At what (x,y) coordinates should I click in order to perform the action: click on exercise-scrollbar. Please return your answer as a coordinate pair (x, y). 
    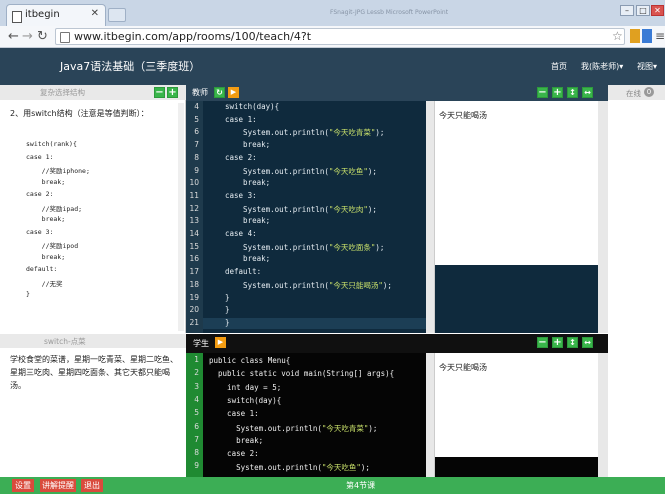
    Looking at the image, I should click on (181, 217).